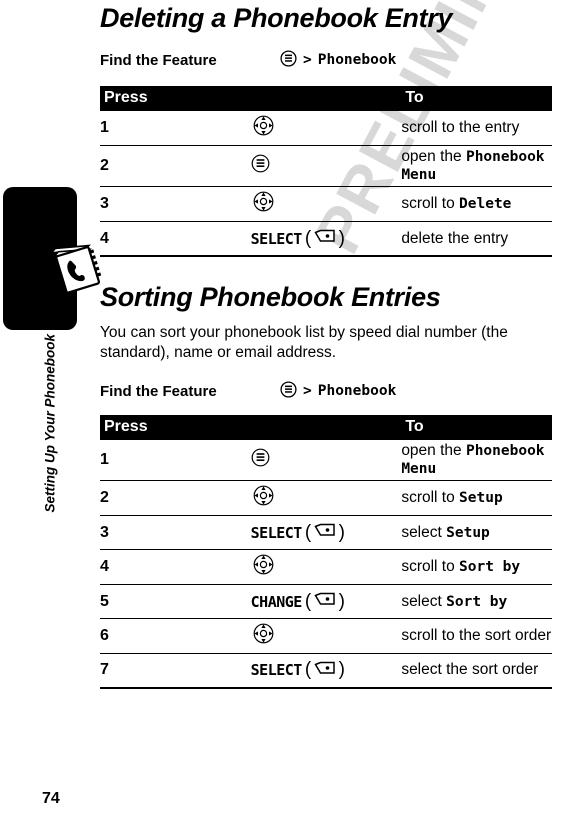  I want to click on softkey-text: CHANGE, so click(276, 601).